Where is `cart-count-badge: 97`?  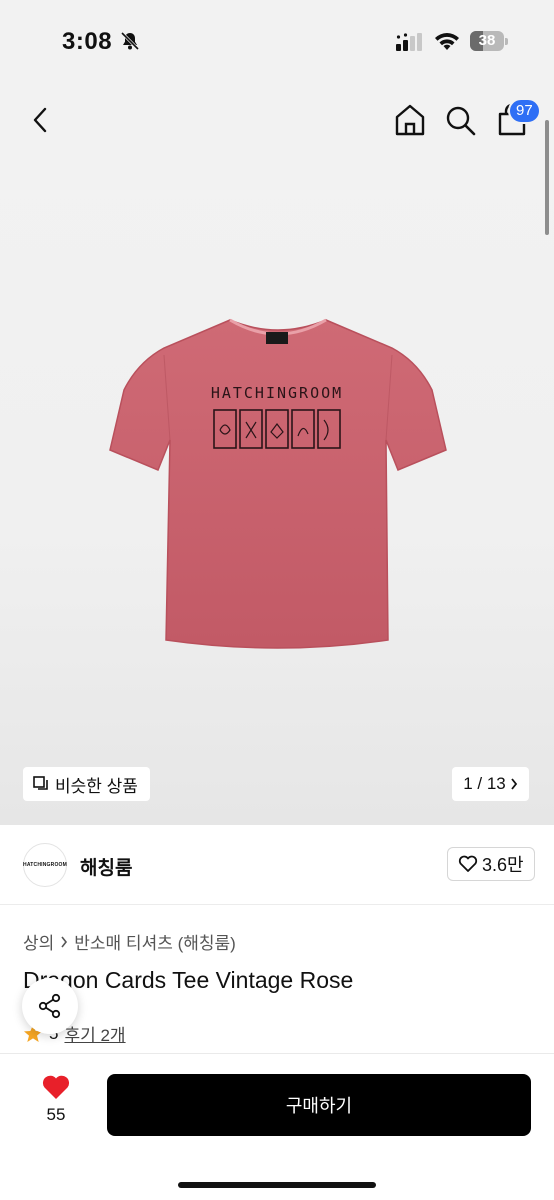 cart-count-badge: 97 is located at coordinates (524, 111).